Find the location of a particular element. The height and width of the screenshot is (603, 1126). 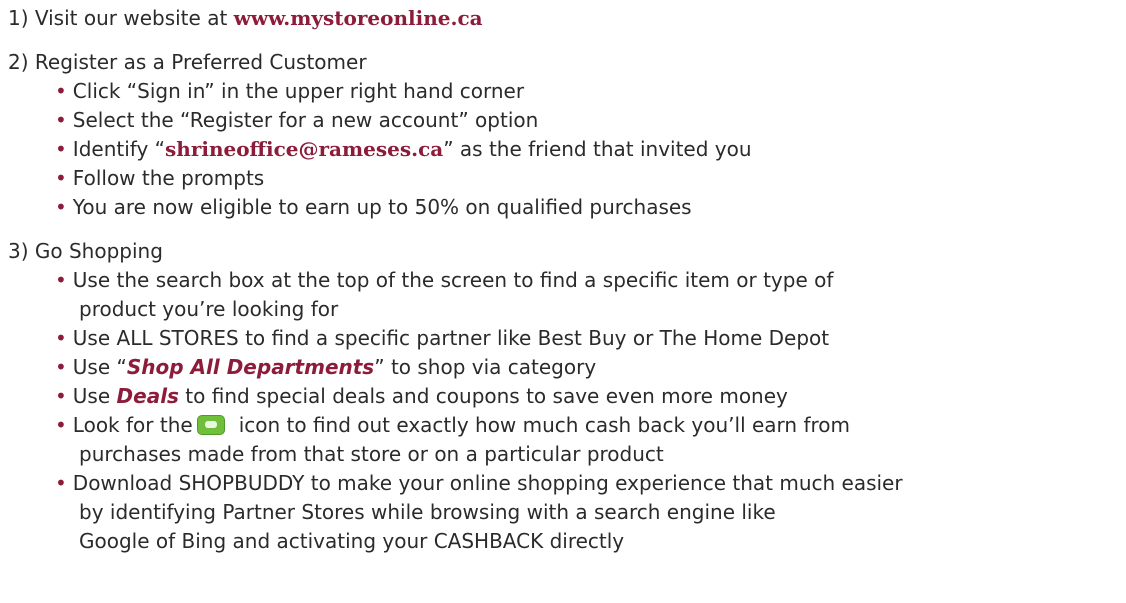

list-item-text: Use is located at coordinates (94, 396).